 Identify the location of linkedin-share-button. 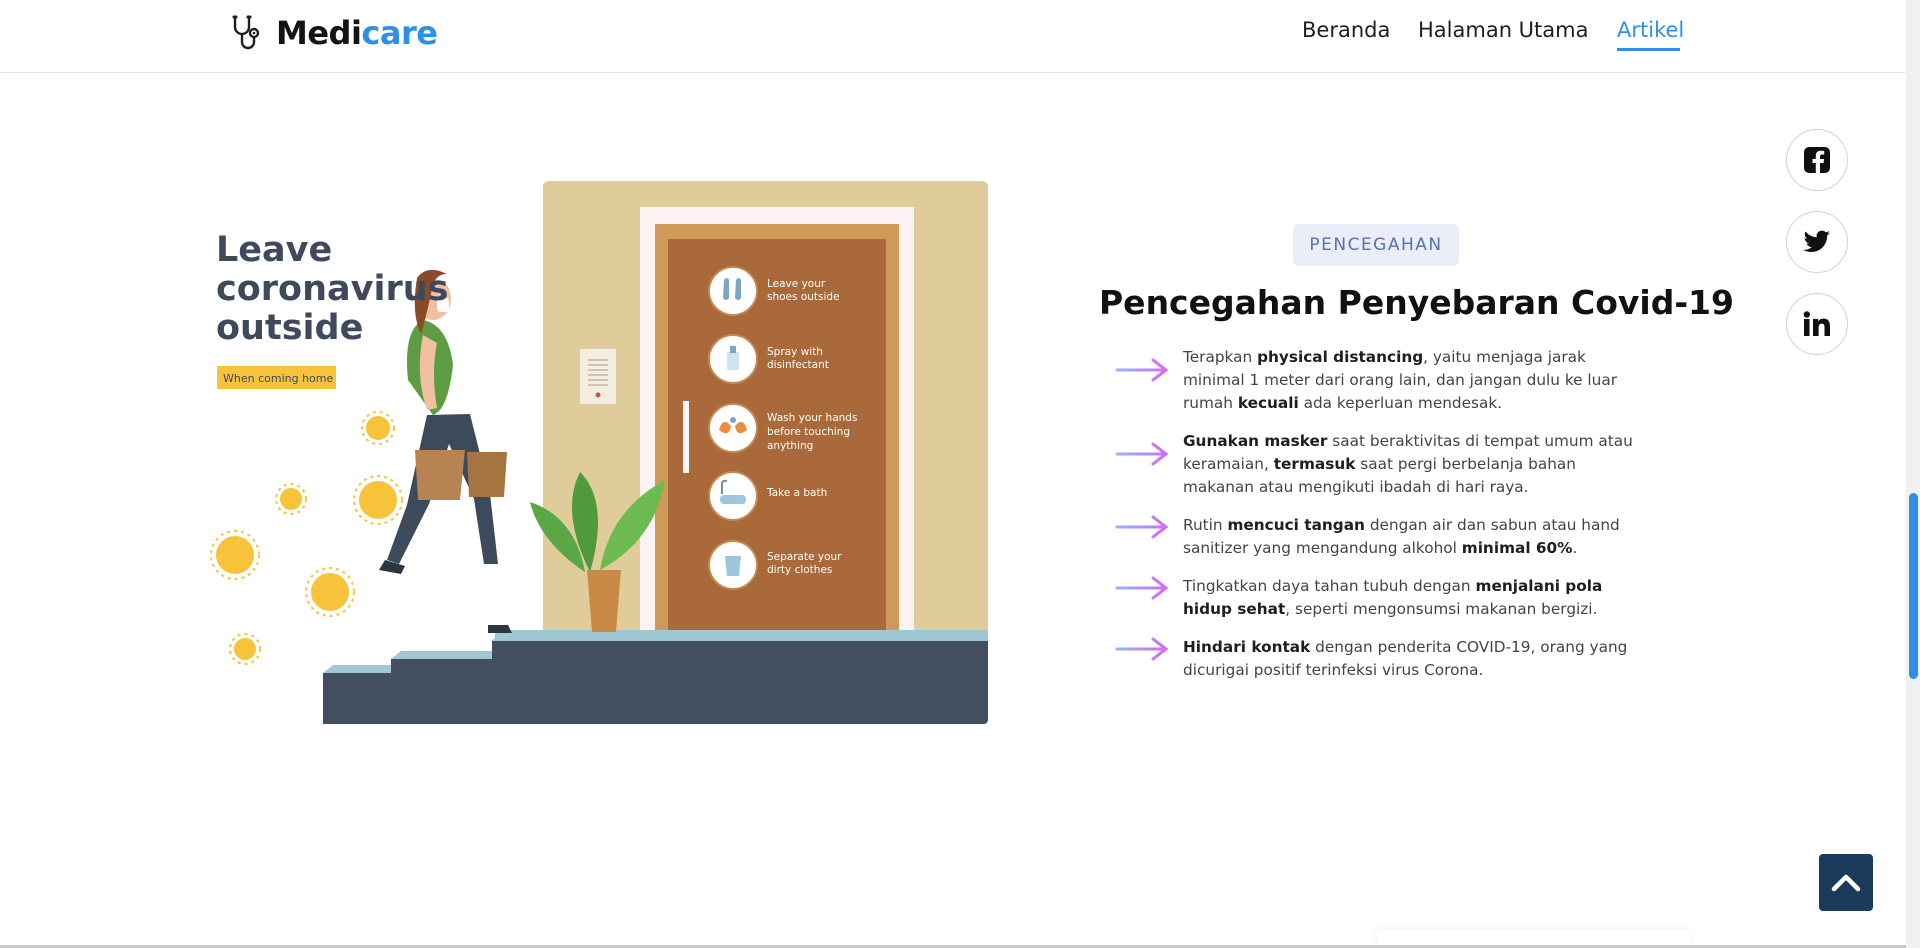
(1817, 324).